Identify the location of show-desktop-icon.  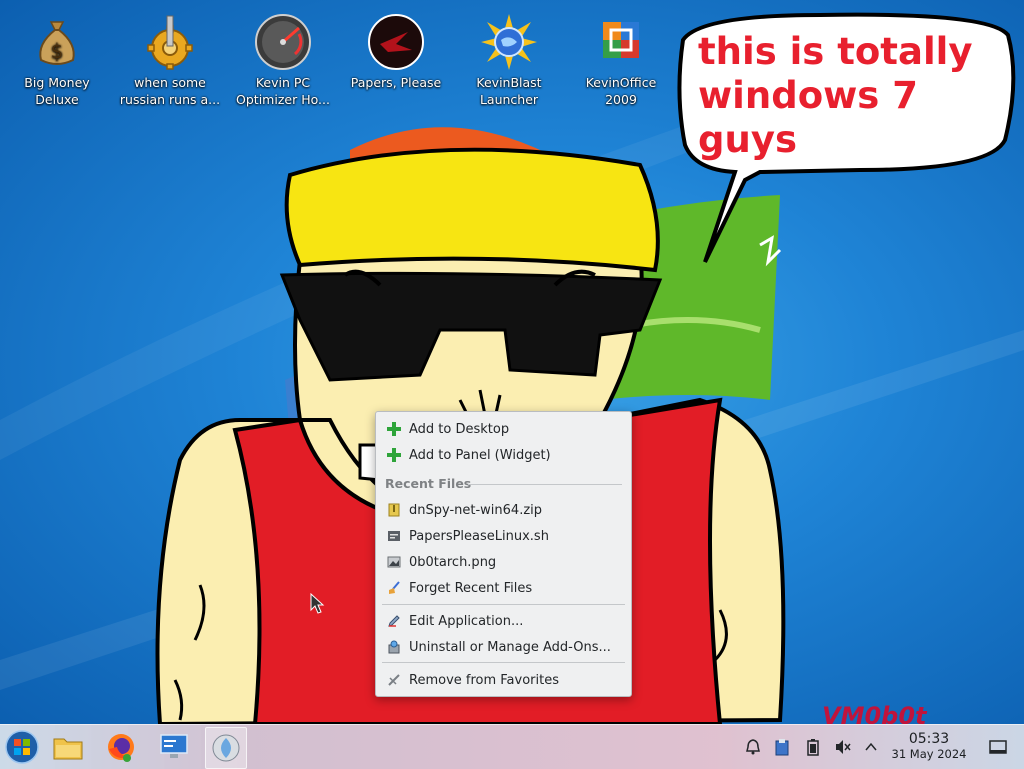
(998, 747).